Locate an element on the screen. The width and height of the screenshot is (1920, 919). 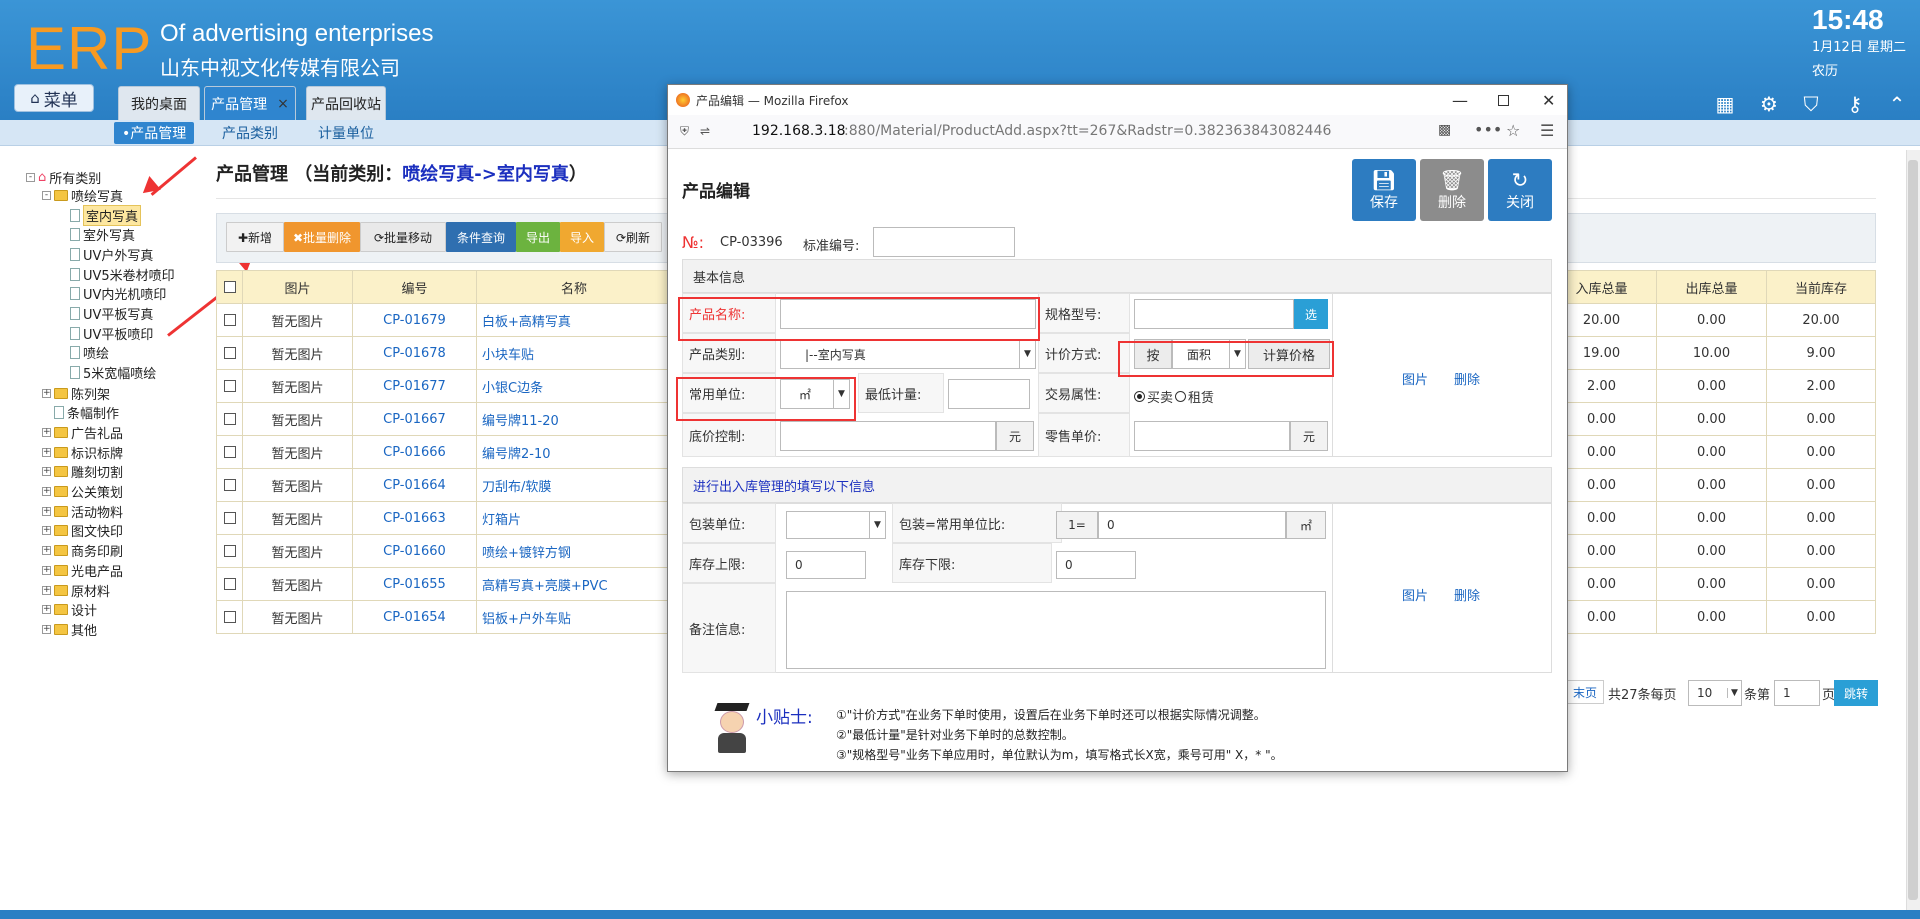
product-code-link: CP-01667 is located at coordinates (414, 419).